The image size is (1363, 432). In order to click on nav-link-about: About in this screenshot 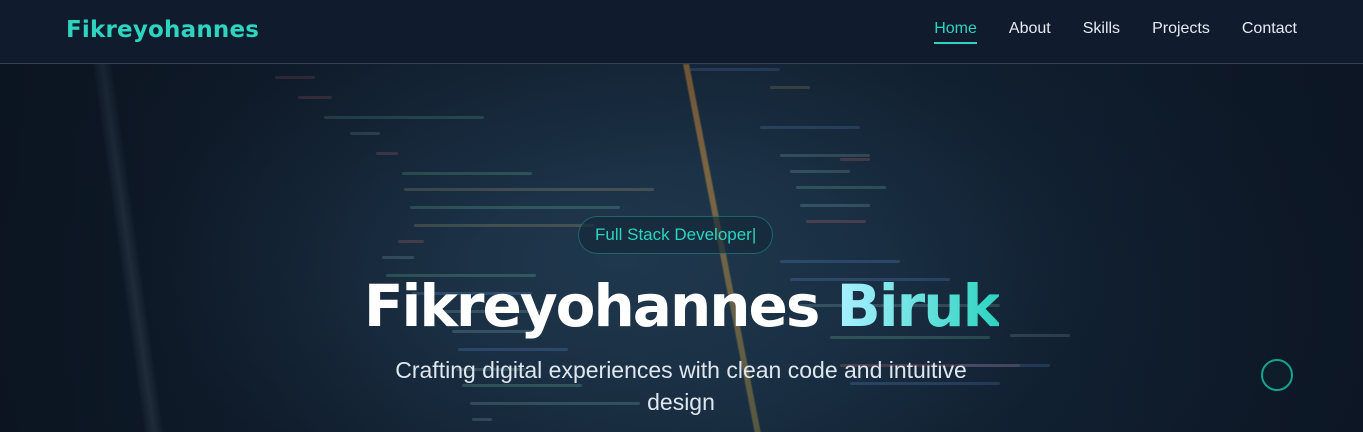, I will do `click(1030, 31)`.